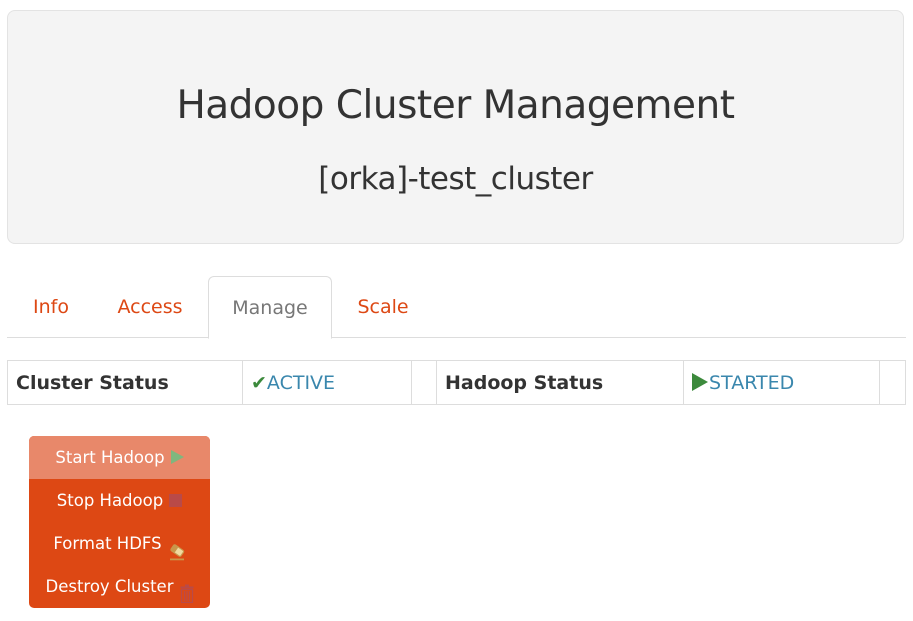  I want to click on tab-scale: Scale, so click(383, 307).